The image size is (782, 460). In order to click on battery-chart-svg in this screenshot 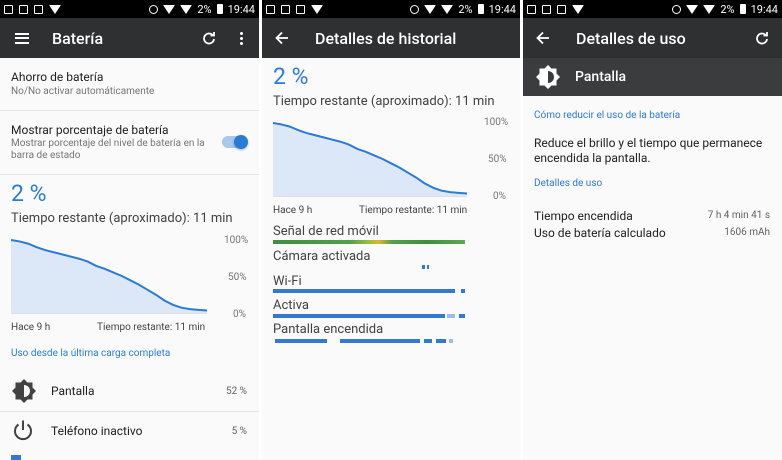, I will do `click(370, 159)`.